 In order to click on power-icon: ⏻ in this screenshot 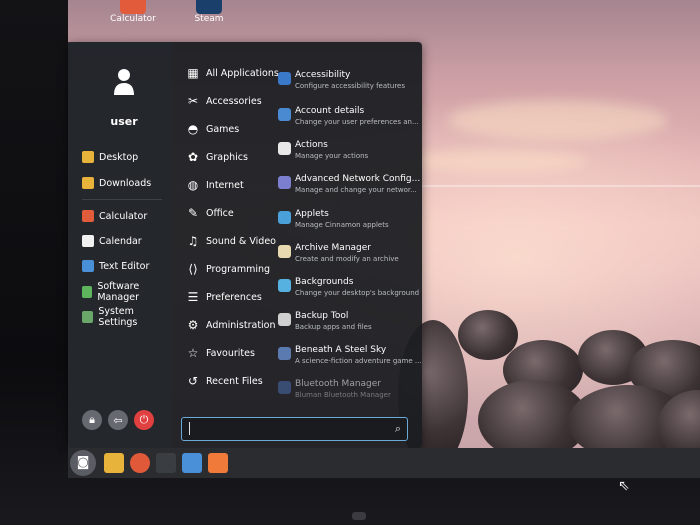, I will do `click(144, 419)`.